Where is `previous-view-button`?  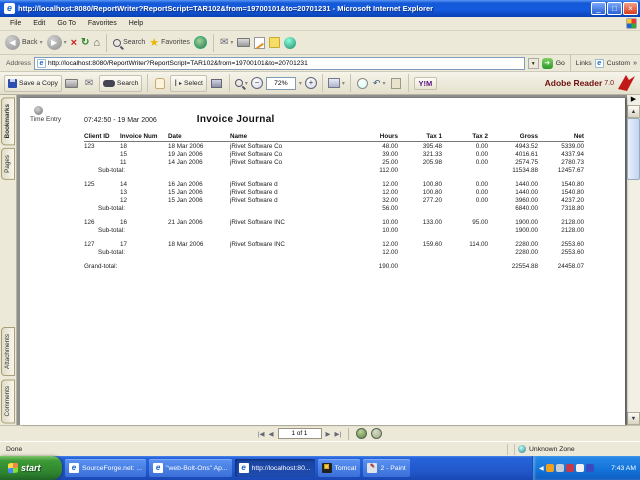 previous-view-button is located at coordinates (362, 433).